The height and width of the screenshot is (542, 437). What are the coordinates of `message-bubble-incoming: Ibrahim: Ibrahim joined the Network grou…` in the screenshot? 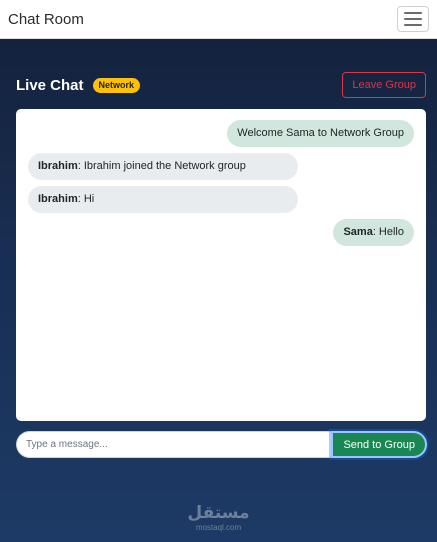 It's located at (163, 167).